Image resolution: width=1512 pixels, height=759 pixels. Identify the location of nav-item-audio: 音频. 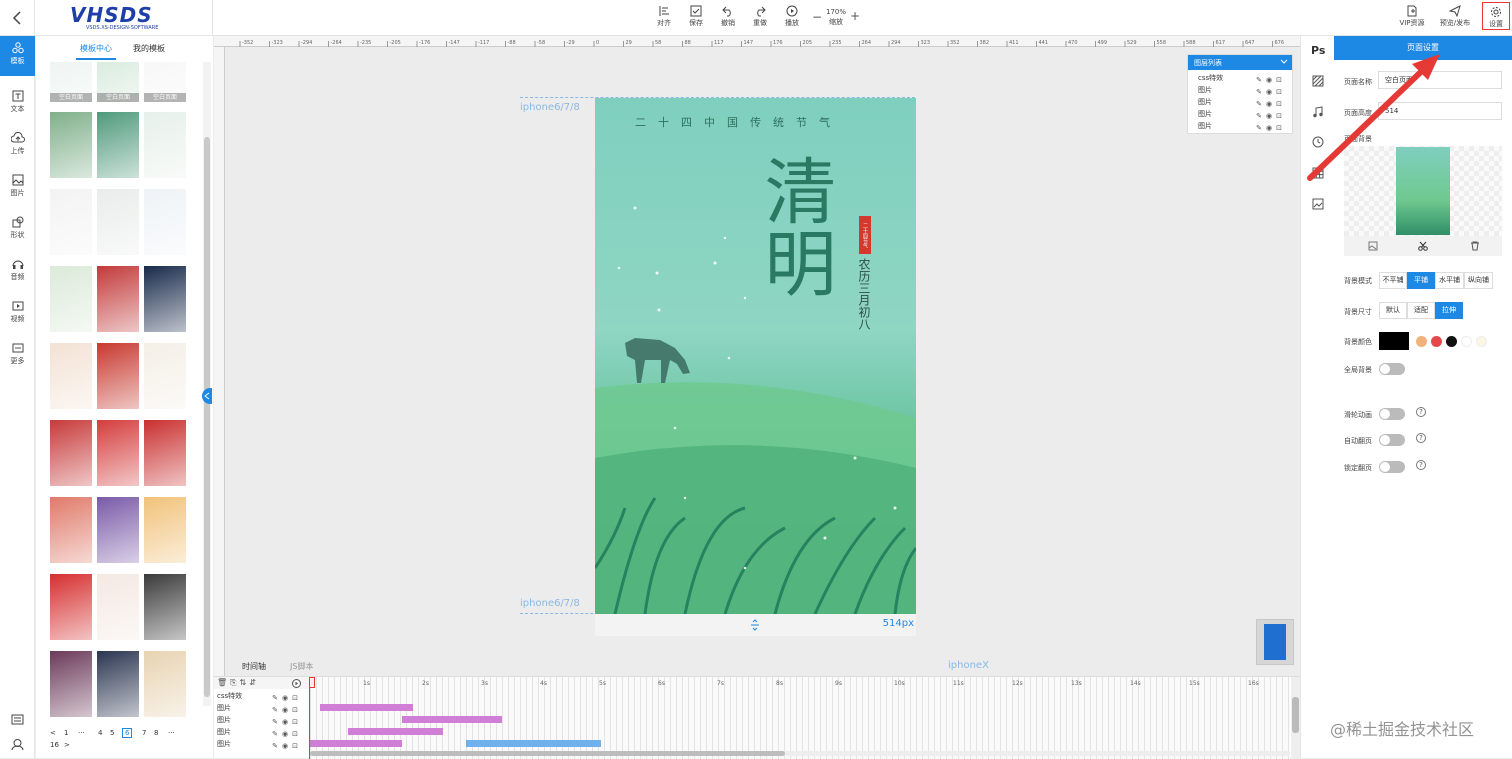
(17, 272).